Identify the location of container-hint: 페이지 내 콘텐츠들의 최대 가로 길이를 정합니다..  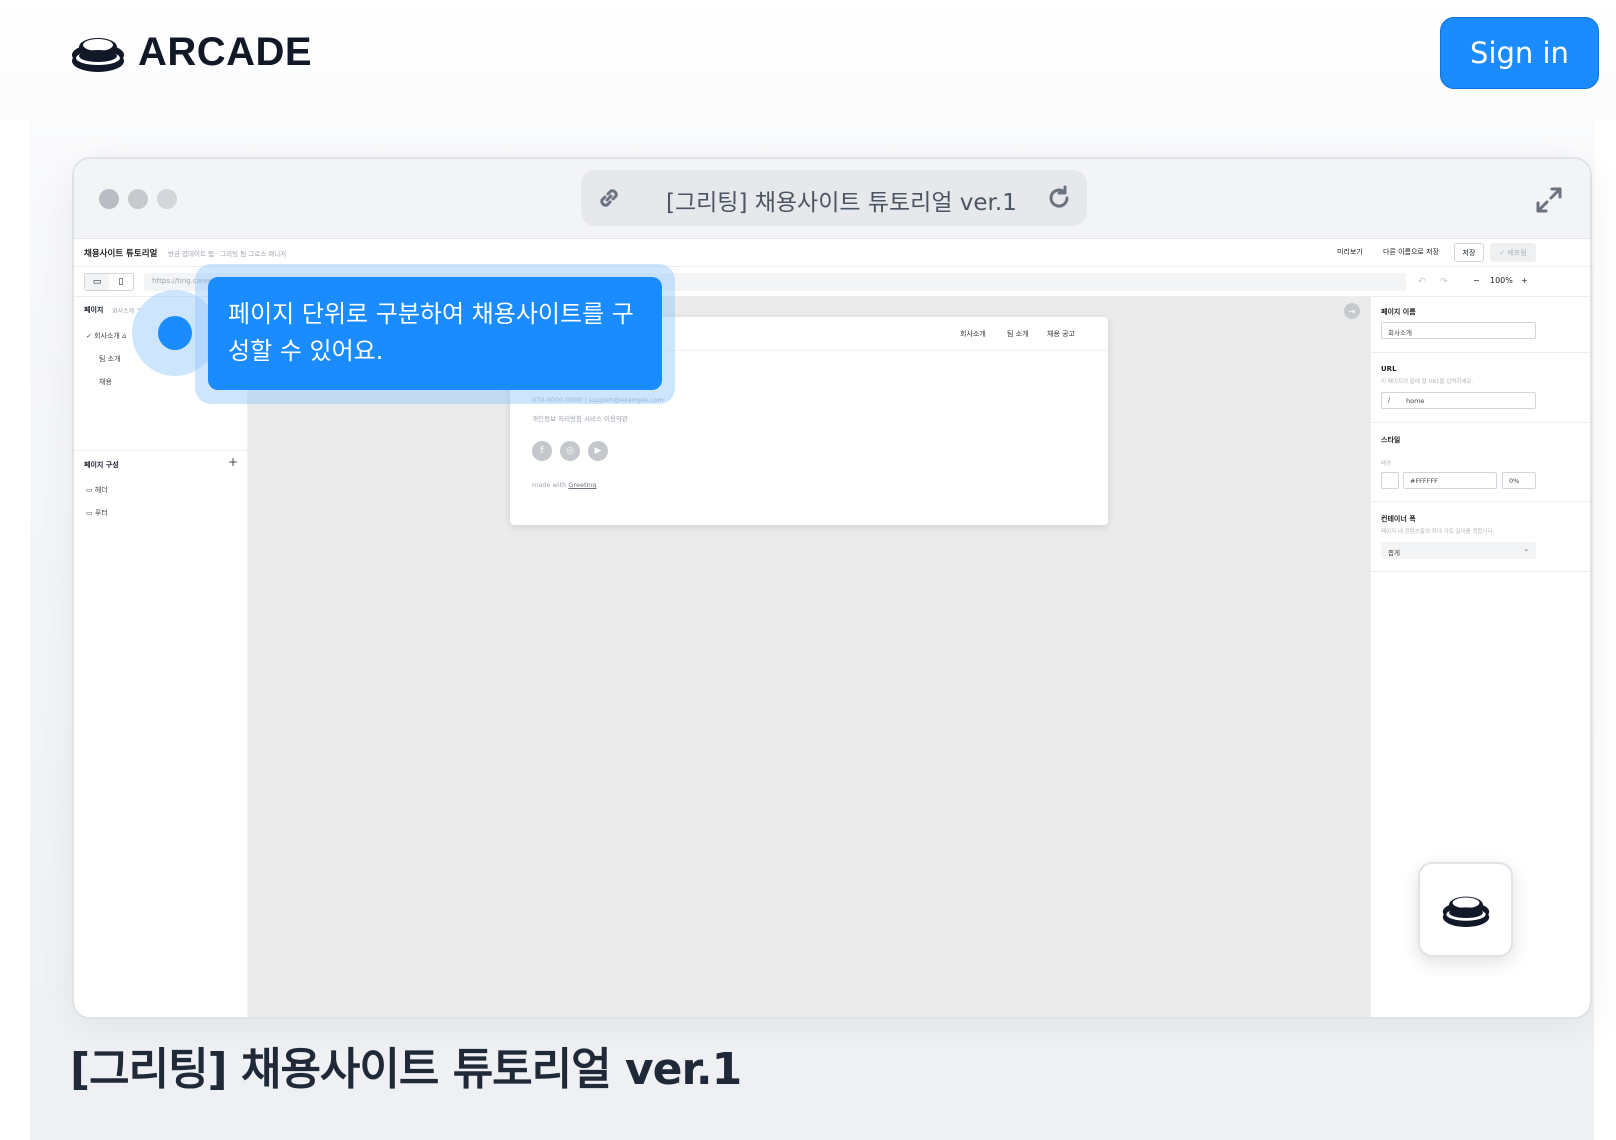
(1438, 532).